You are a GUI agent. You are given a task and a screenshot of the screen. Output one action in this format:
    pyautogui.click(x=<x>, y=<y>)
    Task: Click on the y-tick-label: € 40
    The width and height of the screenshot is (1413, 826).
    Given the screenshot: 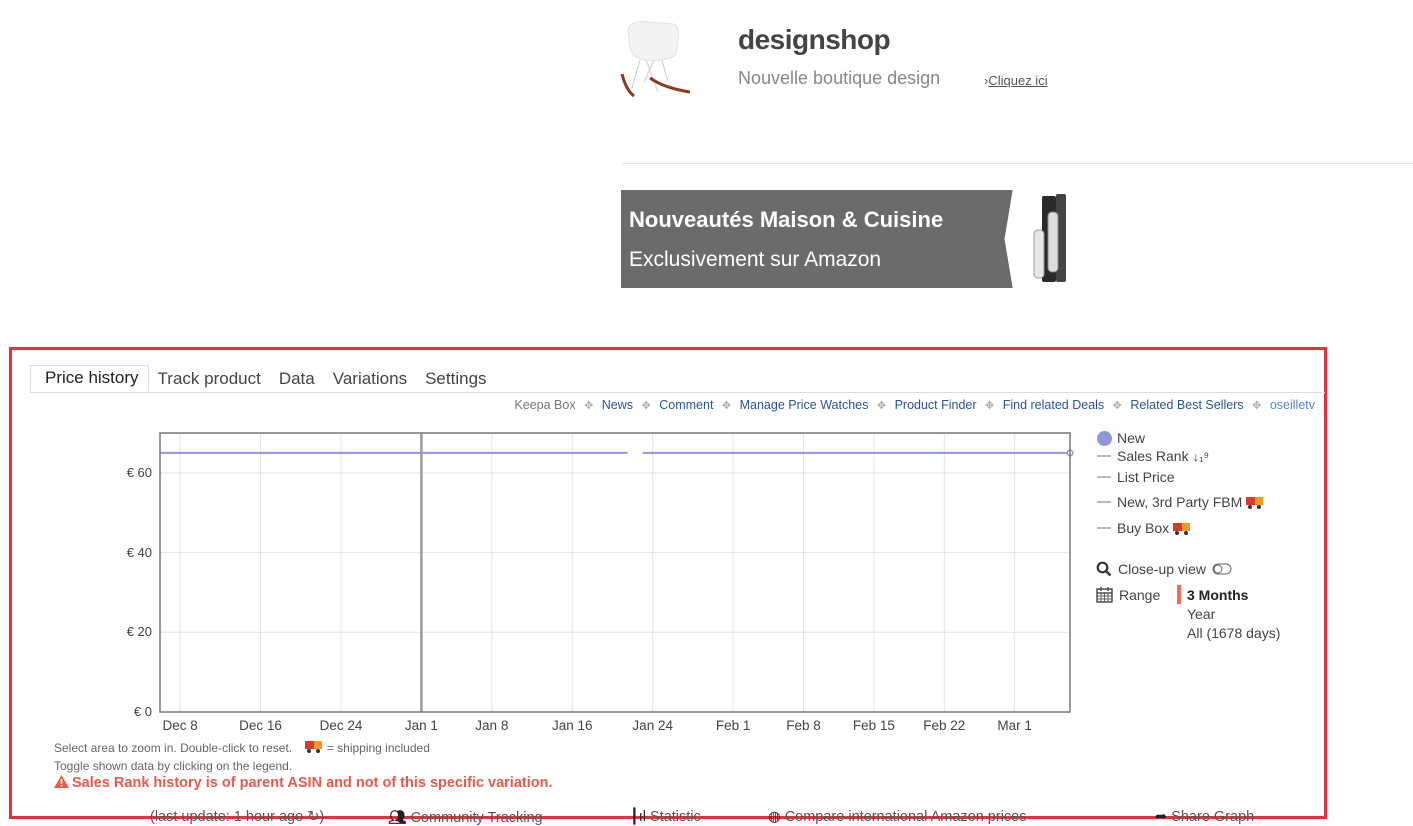 What is the action you would take?
    pyautogui.click(x=139, y=552)
    